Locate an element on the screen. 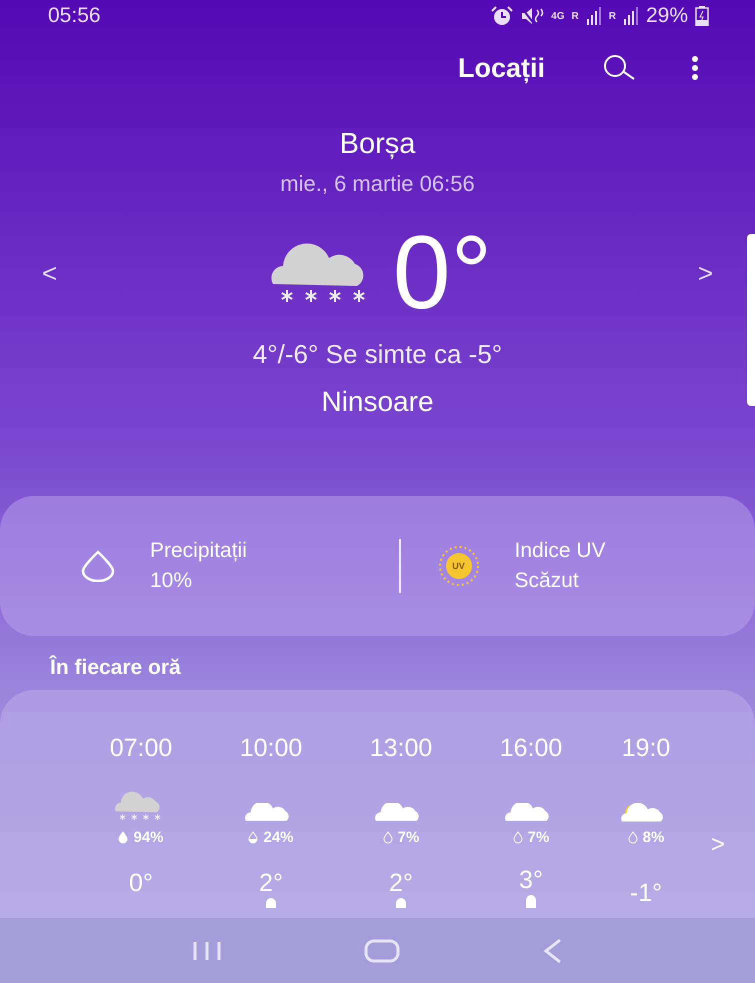 The image size is (755, 983). precipitation-chance: 24% is located at coordinates (278, 837).